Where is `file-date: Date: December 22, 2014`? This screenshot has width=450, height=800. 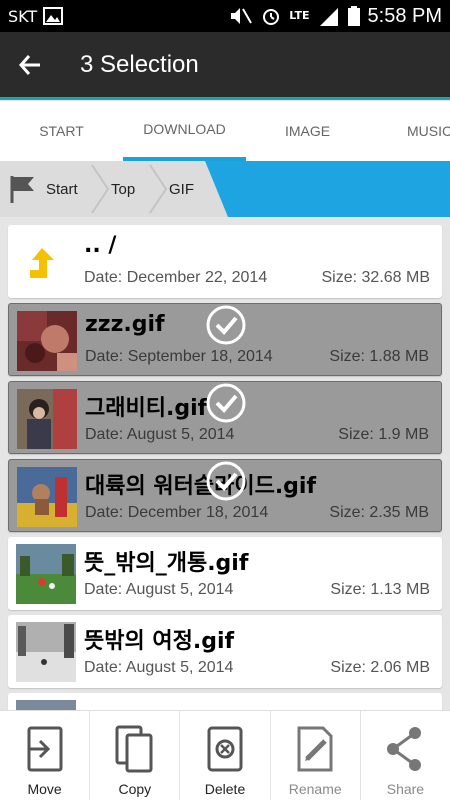
file-date: Date: December 22, 2014 is located at coordinates (176, 277).